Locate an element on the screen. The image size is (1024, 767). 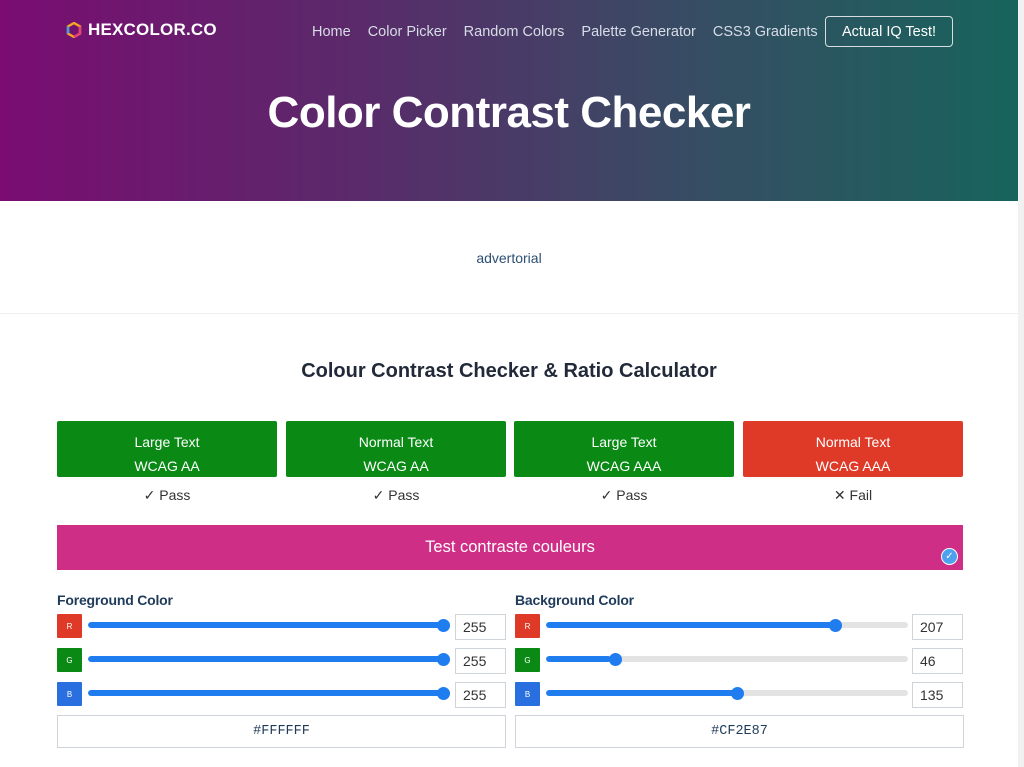
check-badge-icon: ✓ is located at coordinates (949, 556).